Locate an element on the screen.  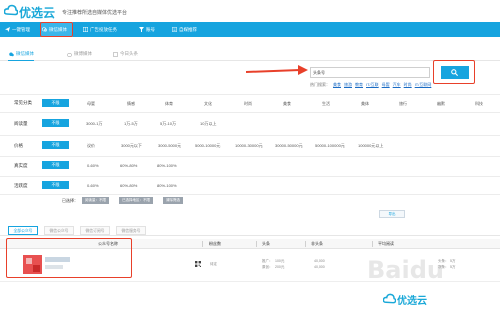
filter-option: 时尚 is located at coordinates (248, 104).